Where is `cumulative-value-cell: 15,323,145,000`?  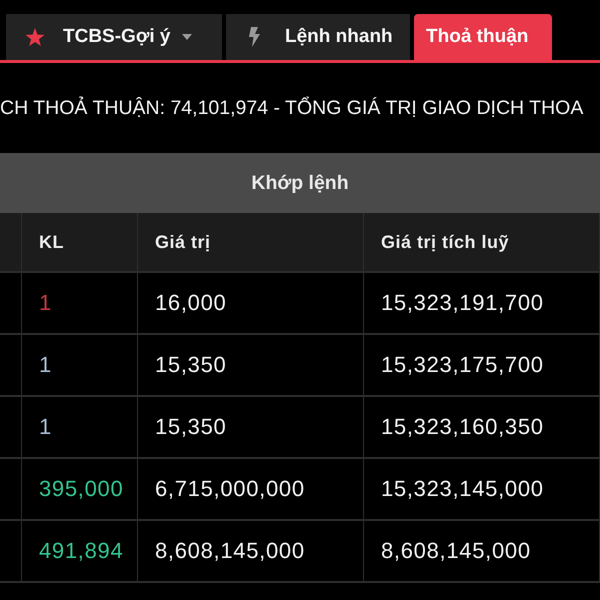
cumulative-value-cell: 15,323,145,000 is located at coordinates (462, 489).